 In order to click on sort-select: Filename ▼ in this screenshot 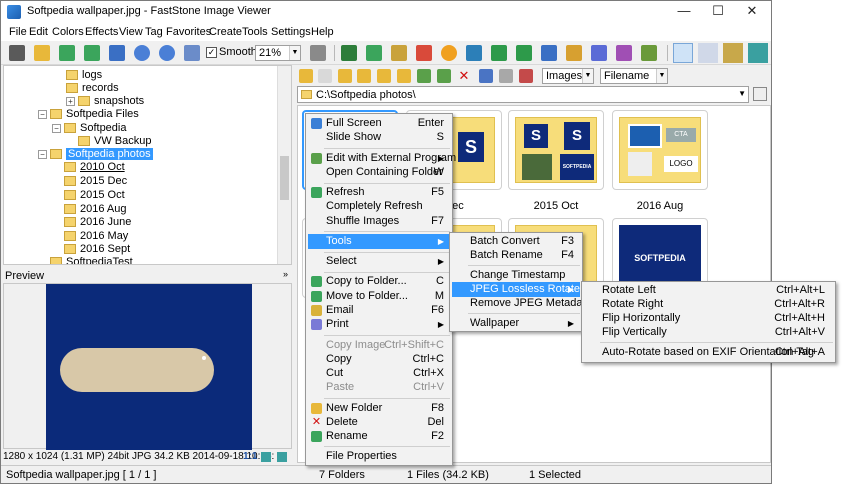, I will do `click(634, 76)`.